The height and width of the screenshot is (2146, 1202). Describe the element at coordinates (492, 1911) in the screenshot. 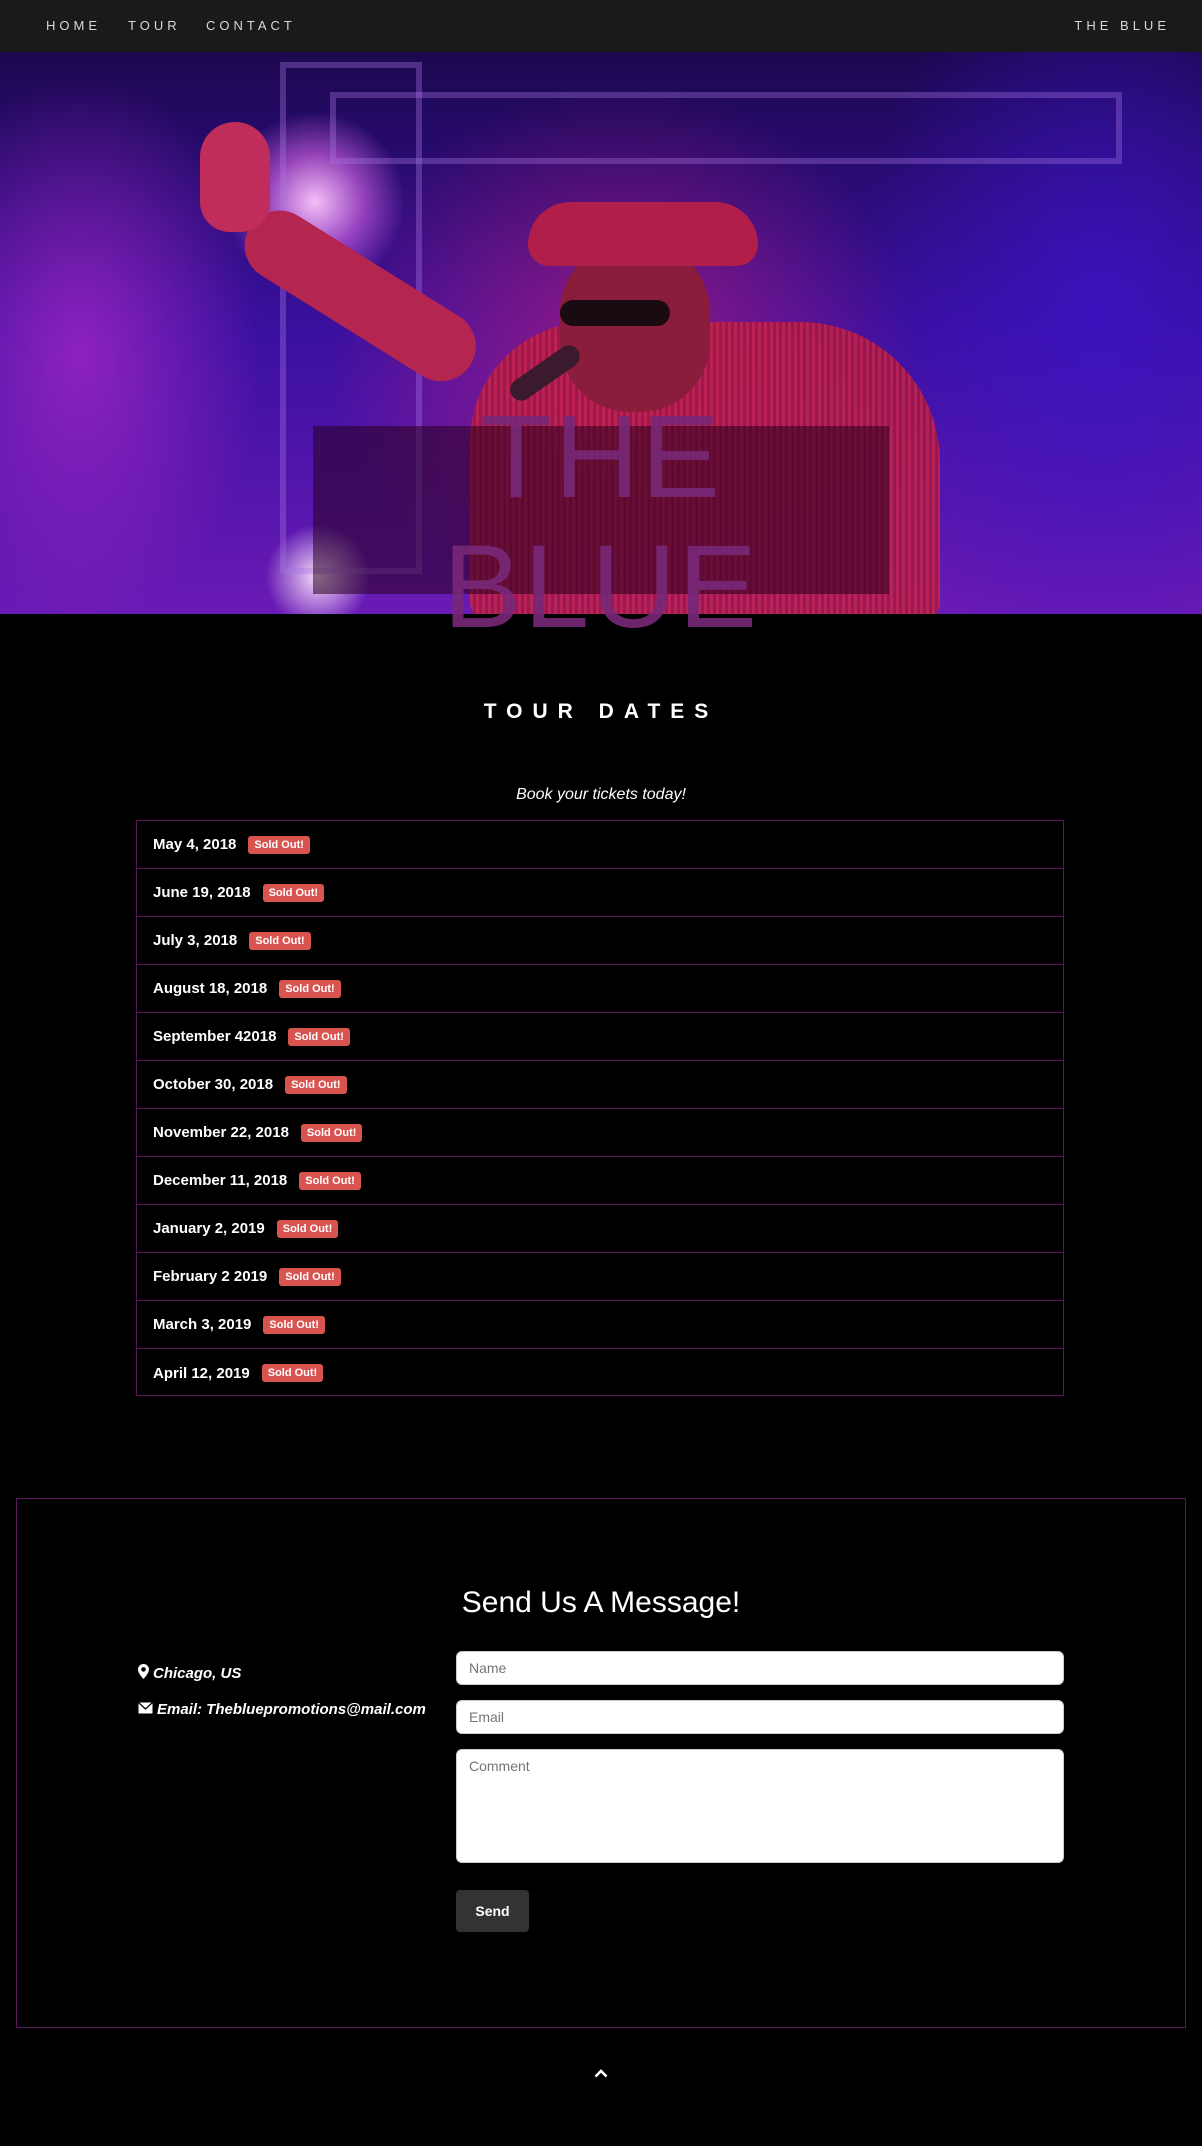

I see `send-button: Send` at that location.